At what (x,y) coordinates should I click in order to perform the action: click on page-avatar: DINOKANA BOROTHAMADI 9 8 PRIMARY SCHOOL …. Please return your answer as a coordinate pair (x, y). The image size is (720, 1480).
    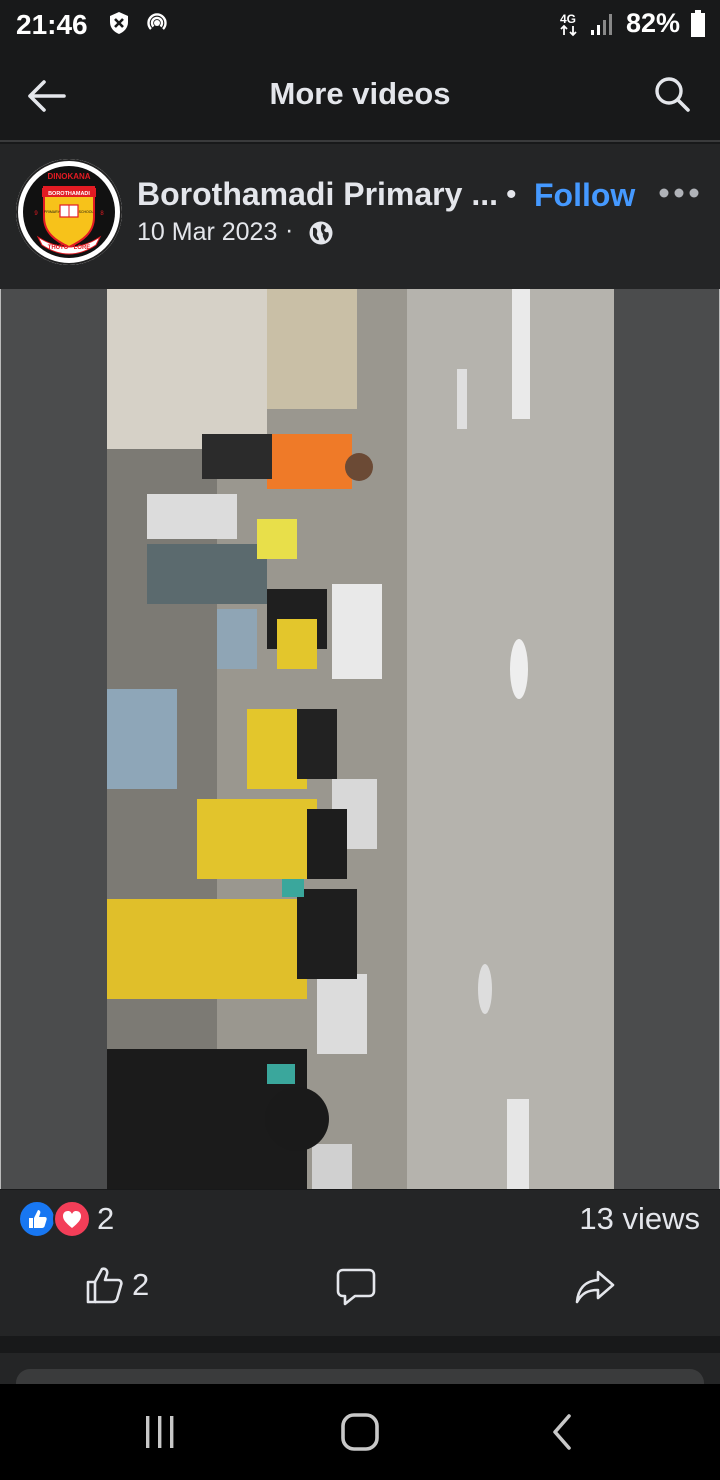
    Looking at the image, I should click on (69, 212).